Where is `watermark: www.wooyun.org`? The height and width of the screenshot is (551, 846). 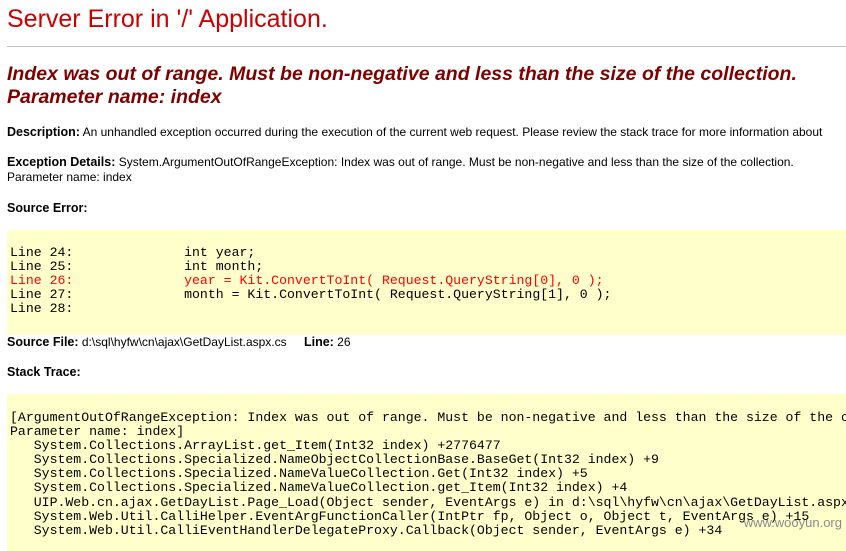
watermark: www.wooyun.org is located at coordinates (792, 522).